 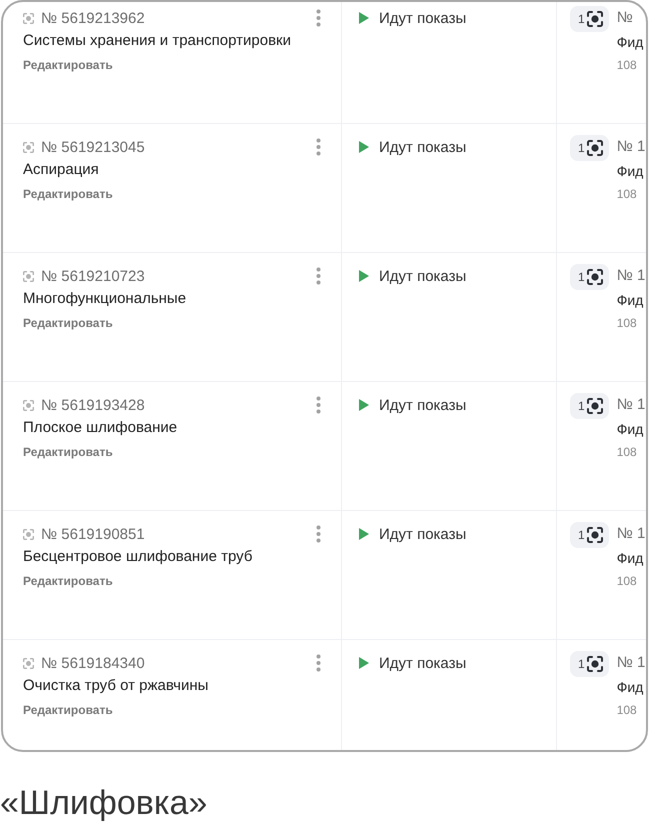 What do you see at coordinates (104, 803) in the screenshot?
I see `caption: «Шлифовка»` at bounding box center [104, 803].